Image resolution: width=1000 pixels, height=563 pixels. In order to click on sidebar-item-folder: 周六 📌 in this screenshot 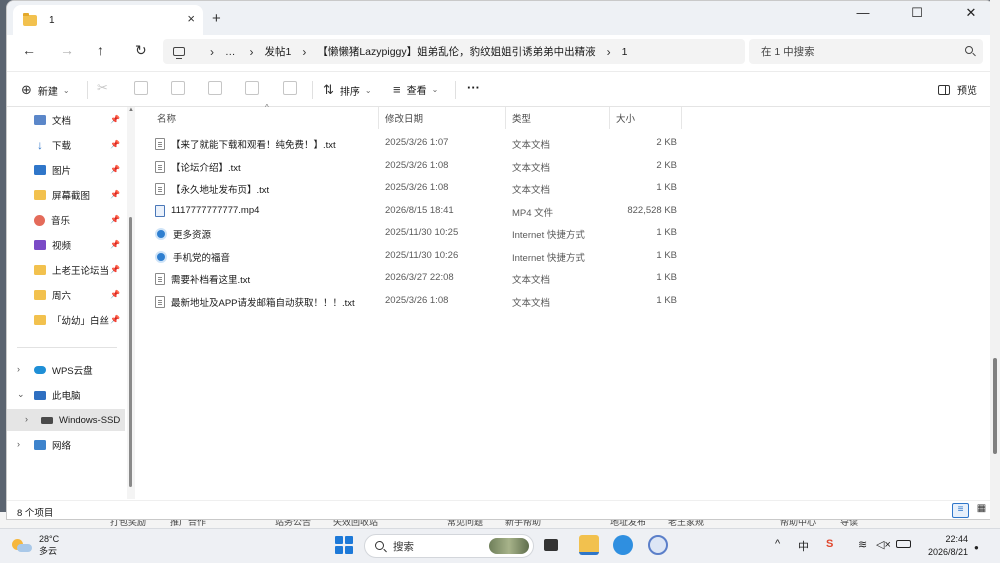, I will do `click(66, 295)`.